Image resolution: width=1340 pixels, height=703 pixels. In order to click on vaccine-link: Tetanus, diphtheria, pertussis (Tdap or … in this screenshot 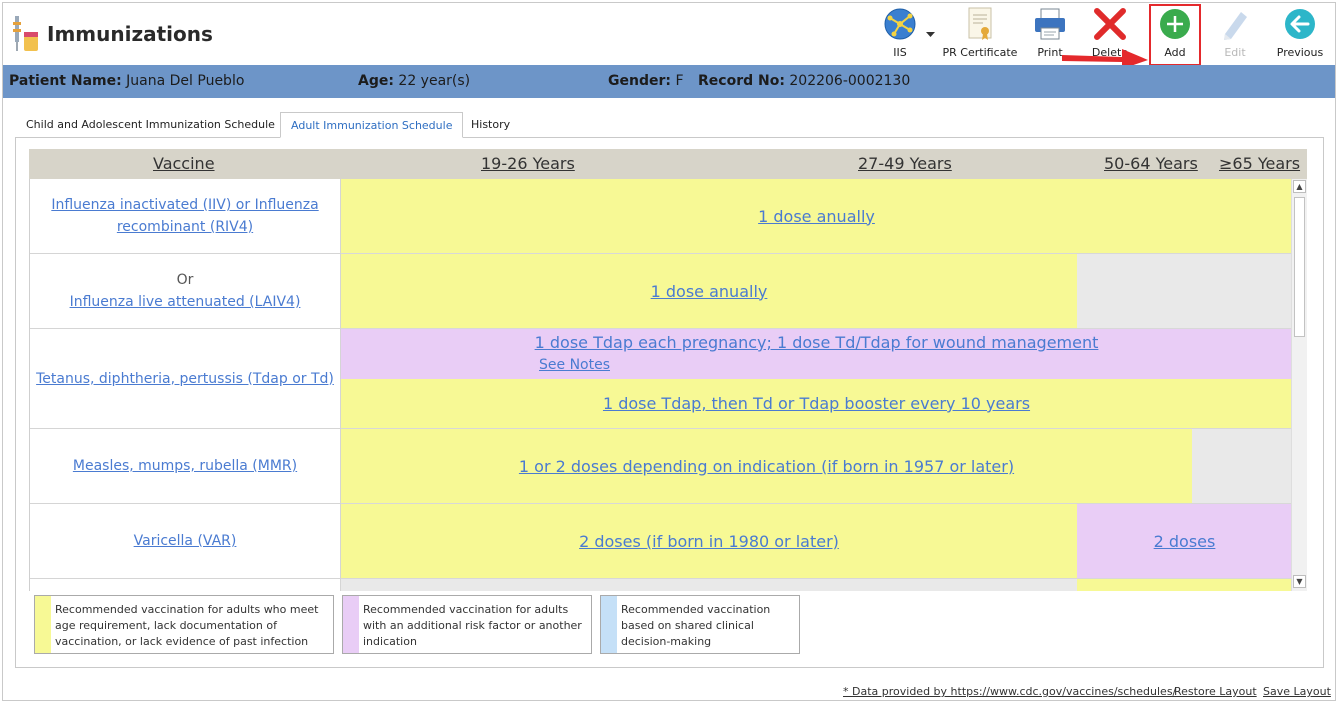, I will do `click(185, 379)`.